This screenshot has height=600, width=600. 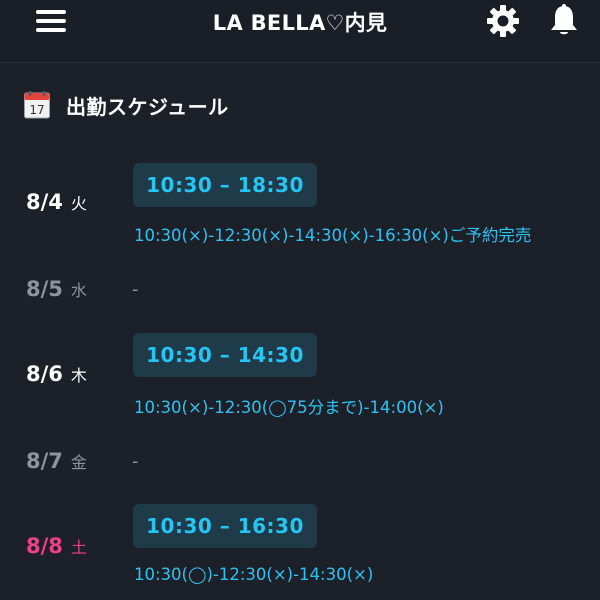 I want to click on schedule-day-0804: 8/4 火, so click(x=56, y=202).